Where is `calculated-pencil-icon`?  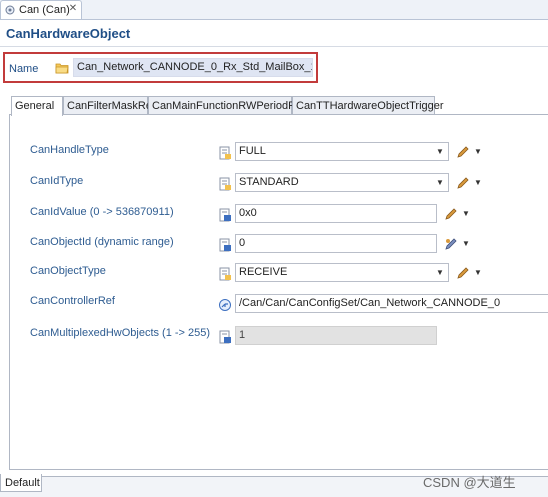 calculated-pencil-icon is located at coordinates (451, 244).